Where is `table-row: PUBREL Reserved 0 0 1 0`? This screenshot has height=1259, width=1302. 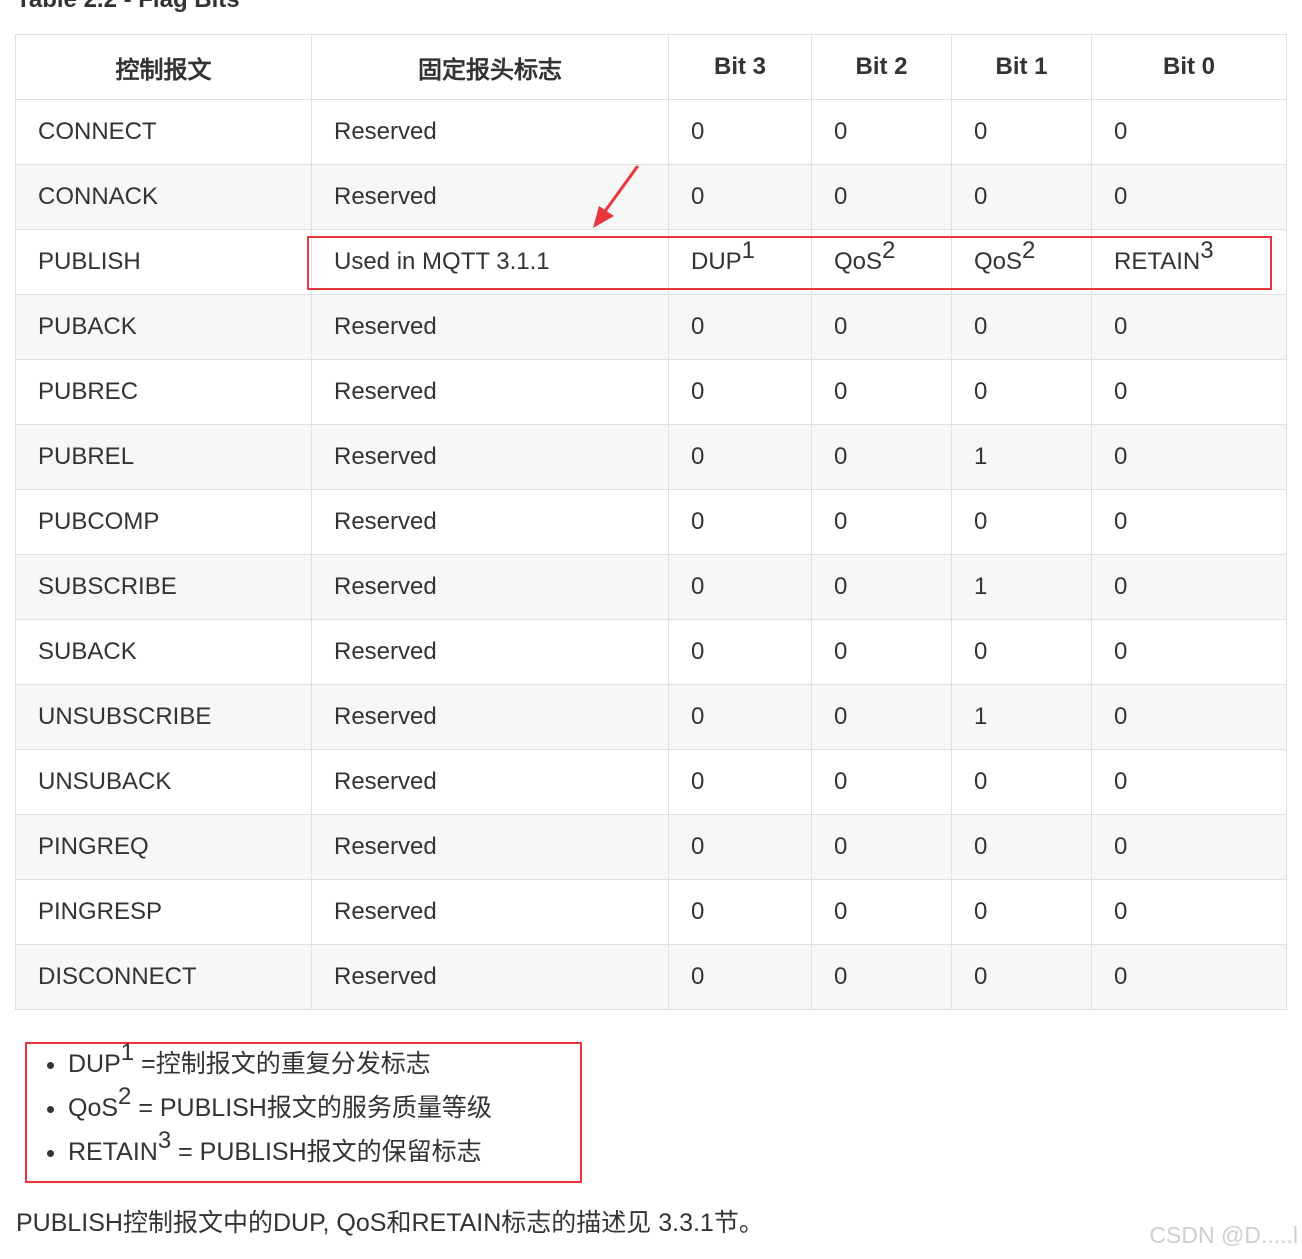
table-row: PUBREL Reserved 0 0 1 0 is located at coordinates (651, 457).